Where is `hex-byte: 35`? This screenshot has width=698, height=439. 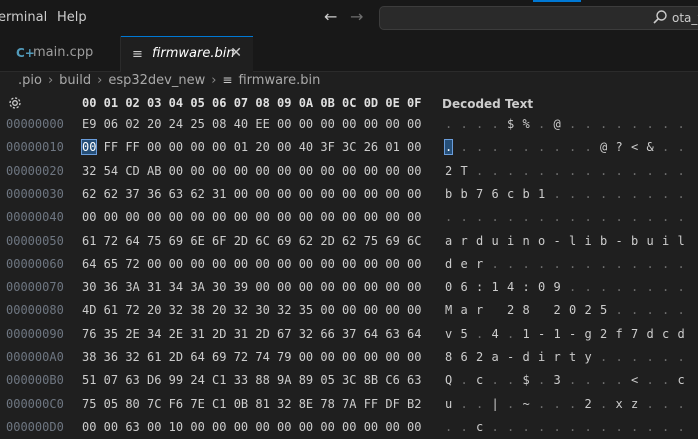 hex-byte: 35 is located at coordinates (306, 310).